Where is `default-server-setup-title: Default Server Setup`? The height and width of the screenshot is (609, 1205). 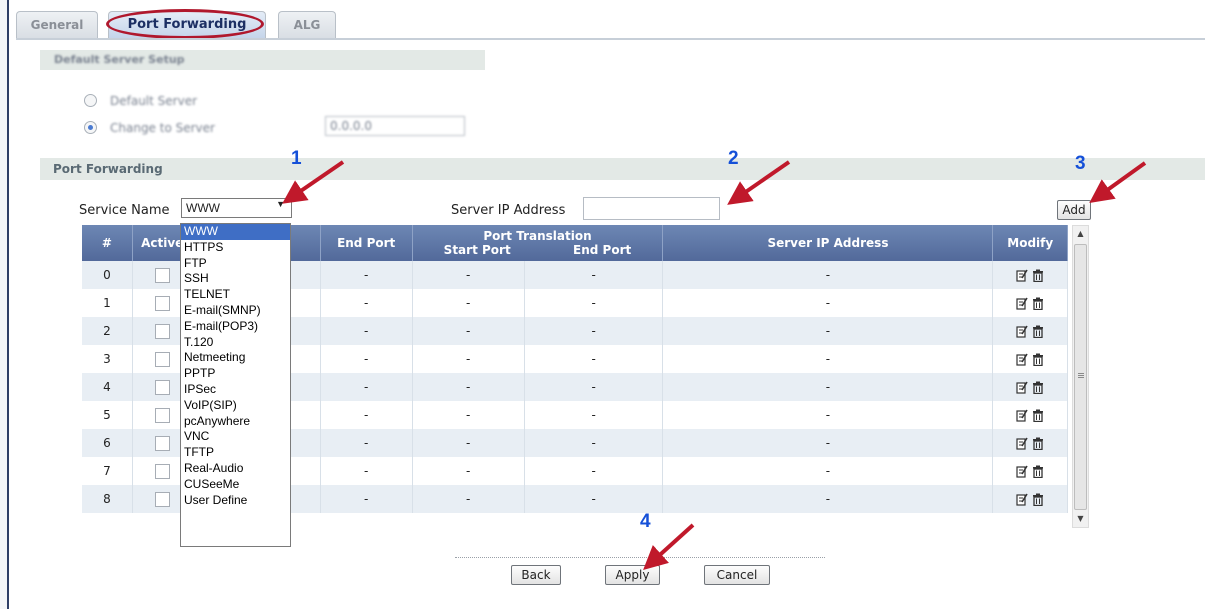 default-server-setup-title: Default Server Setup is located at coordinates (119, 59).